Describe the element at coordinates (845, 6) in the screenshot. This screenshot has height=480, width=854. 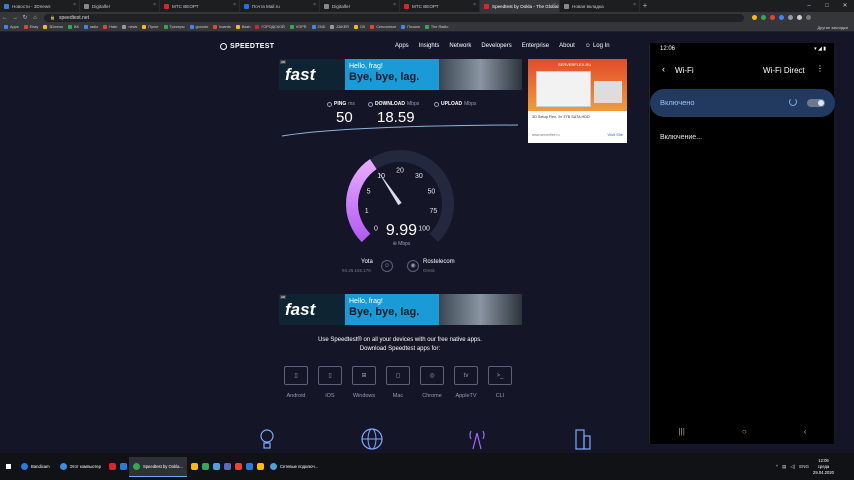
I see `close-button: ✕` at that location.